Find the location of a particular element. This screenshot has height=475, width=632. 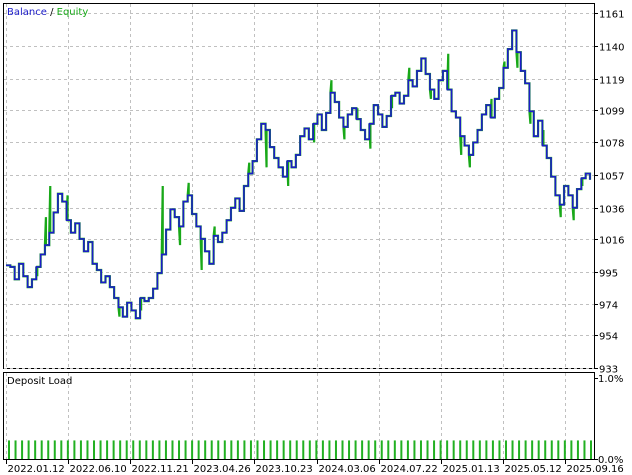

legend-equity-label: Equity is located at coordinates (73, 12).